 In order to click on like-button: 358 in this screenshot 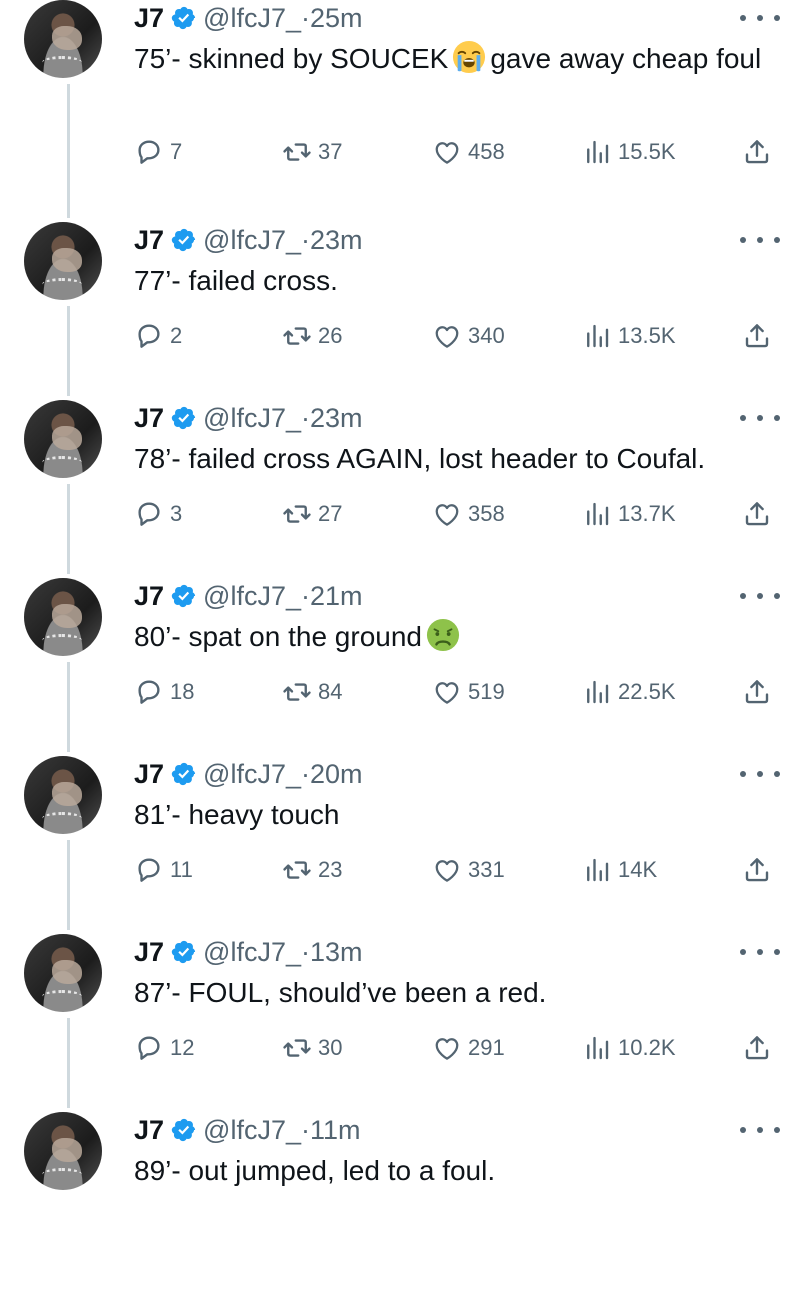, I will do `click(468, 514)`.